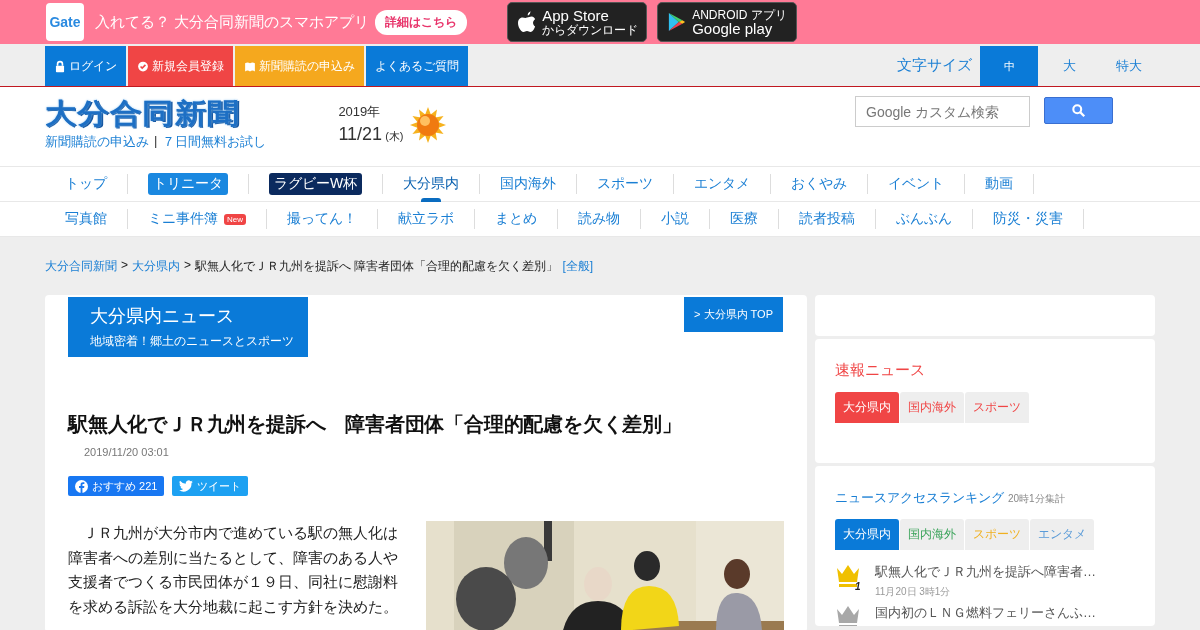  I want to click on nav-tab: トリニータ, so click(188, 184).